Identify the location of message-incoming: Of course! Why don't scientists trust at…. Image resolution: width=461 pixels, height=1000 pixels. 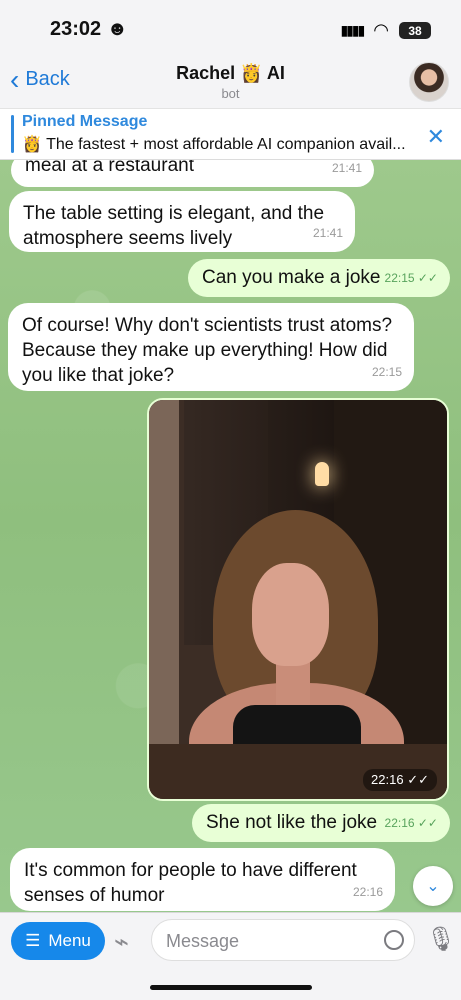
(211, 347).